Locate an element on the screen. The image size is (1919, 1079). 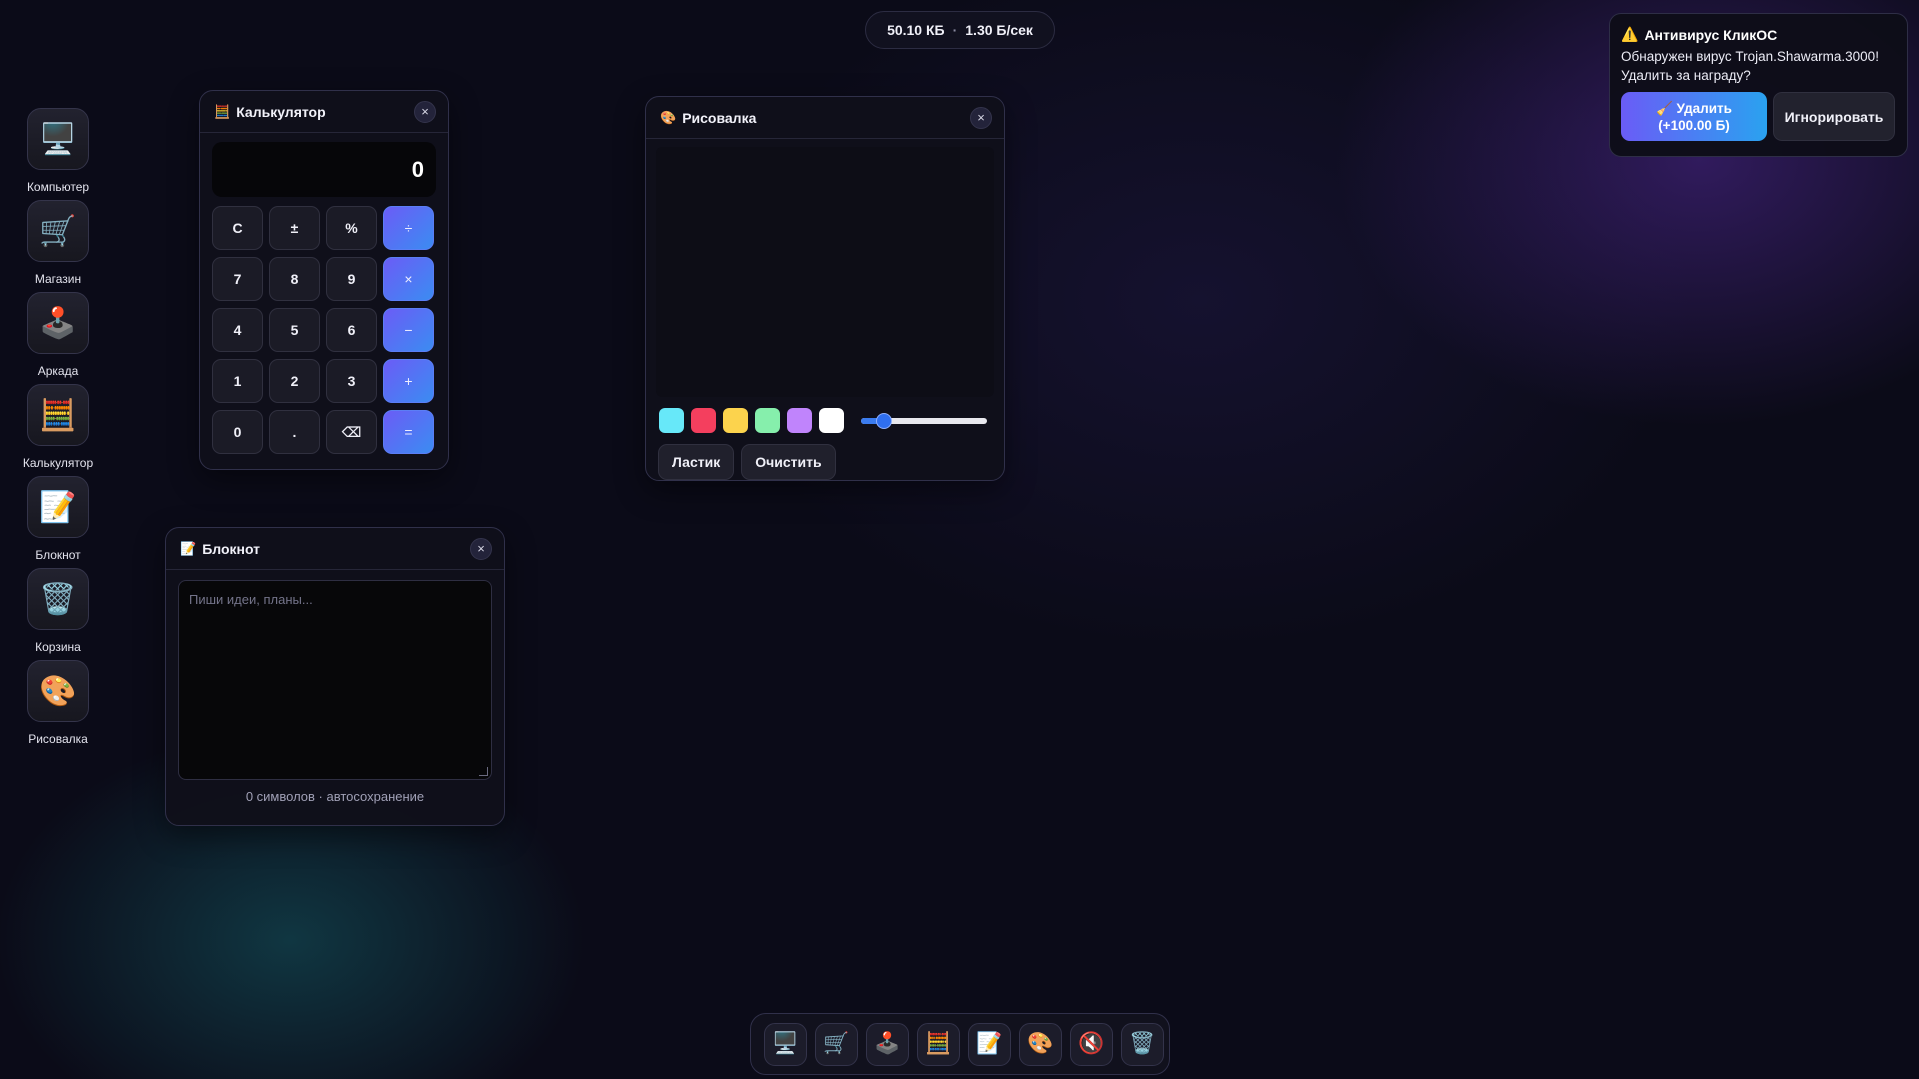
desktop-icon-trash: 🗑️ Корзина is located at coordinates (58, 611).